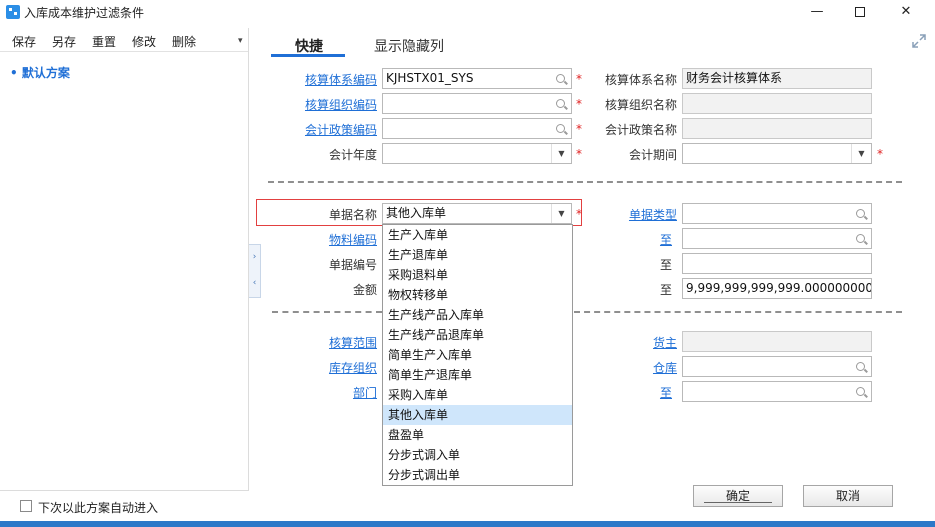  What do you see at coordinates (666, 392) in the screenshot?
I see `dept-to-label: 至` at bounding box center [666, 392].